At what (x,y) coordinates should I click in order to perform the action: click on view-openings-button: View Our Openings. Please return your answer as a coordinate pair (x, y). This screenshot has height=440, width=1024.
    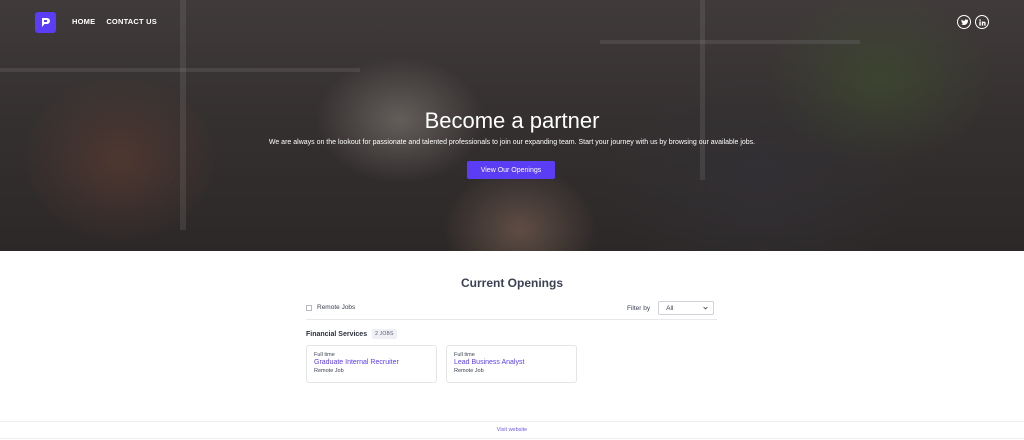
    Looking at the image, I should click on (511, 170).